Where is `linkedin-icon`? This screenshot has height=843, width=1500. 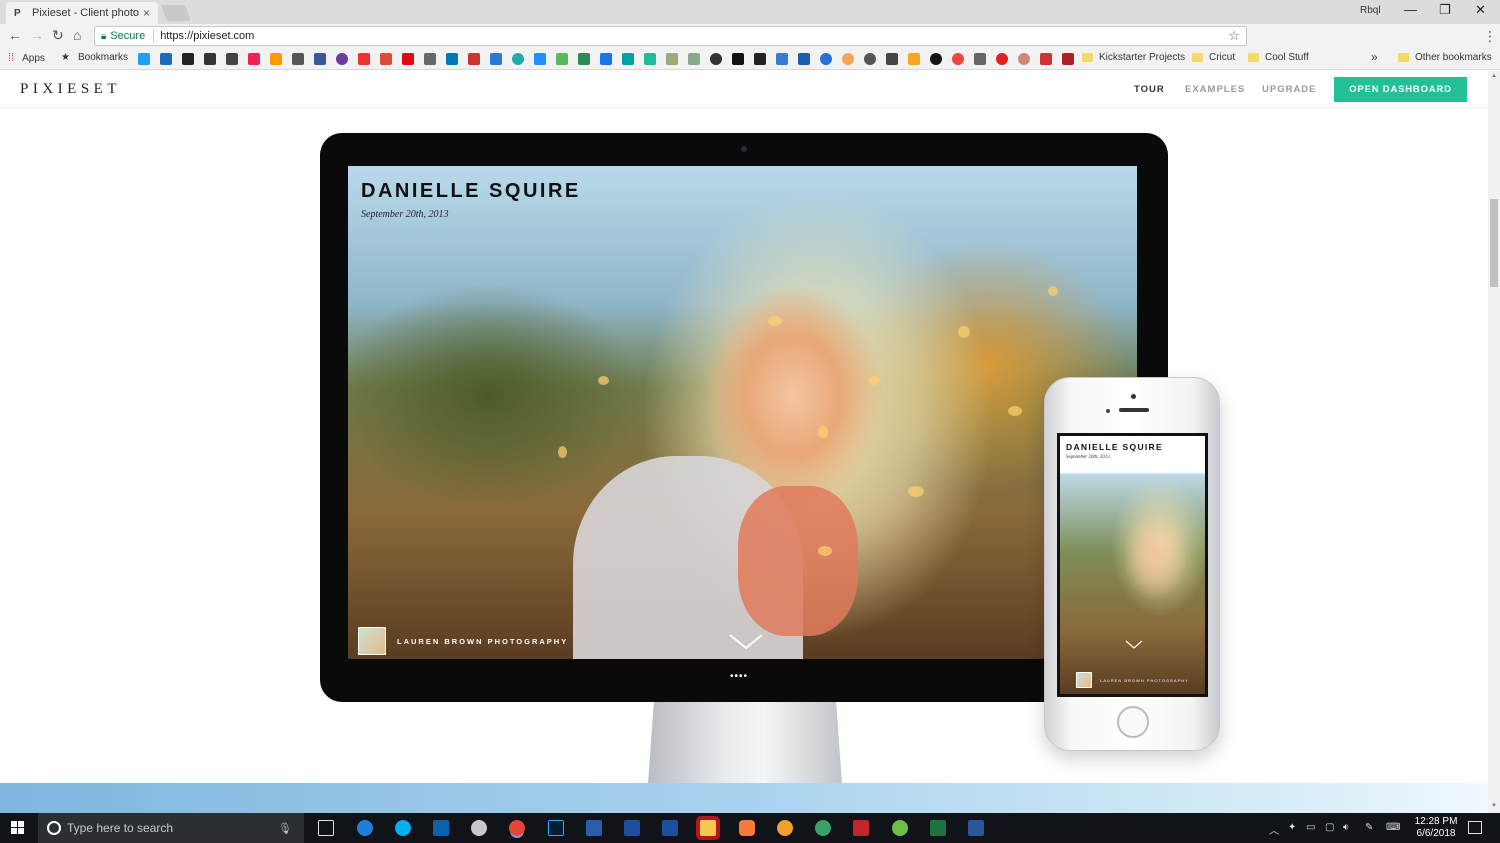 linkedin-icon is located at coordinates (452, 59).